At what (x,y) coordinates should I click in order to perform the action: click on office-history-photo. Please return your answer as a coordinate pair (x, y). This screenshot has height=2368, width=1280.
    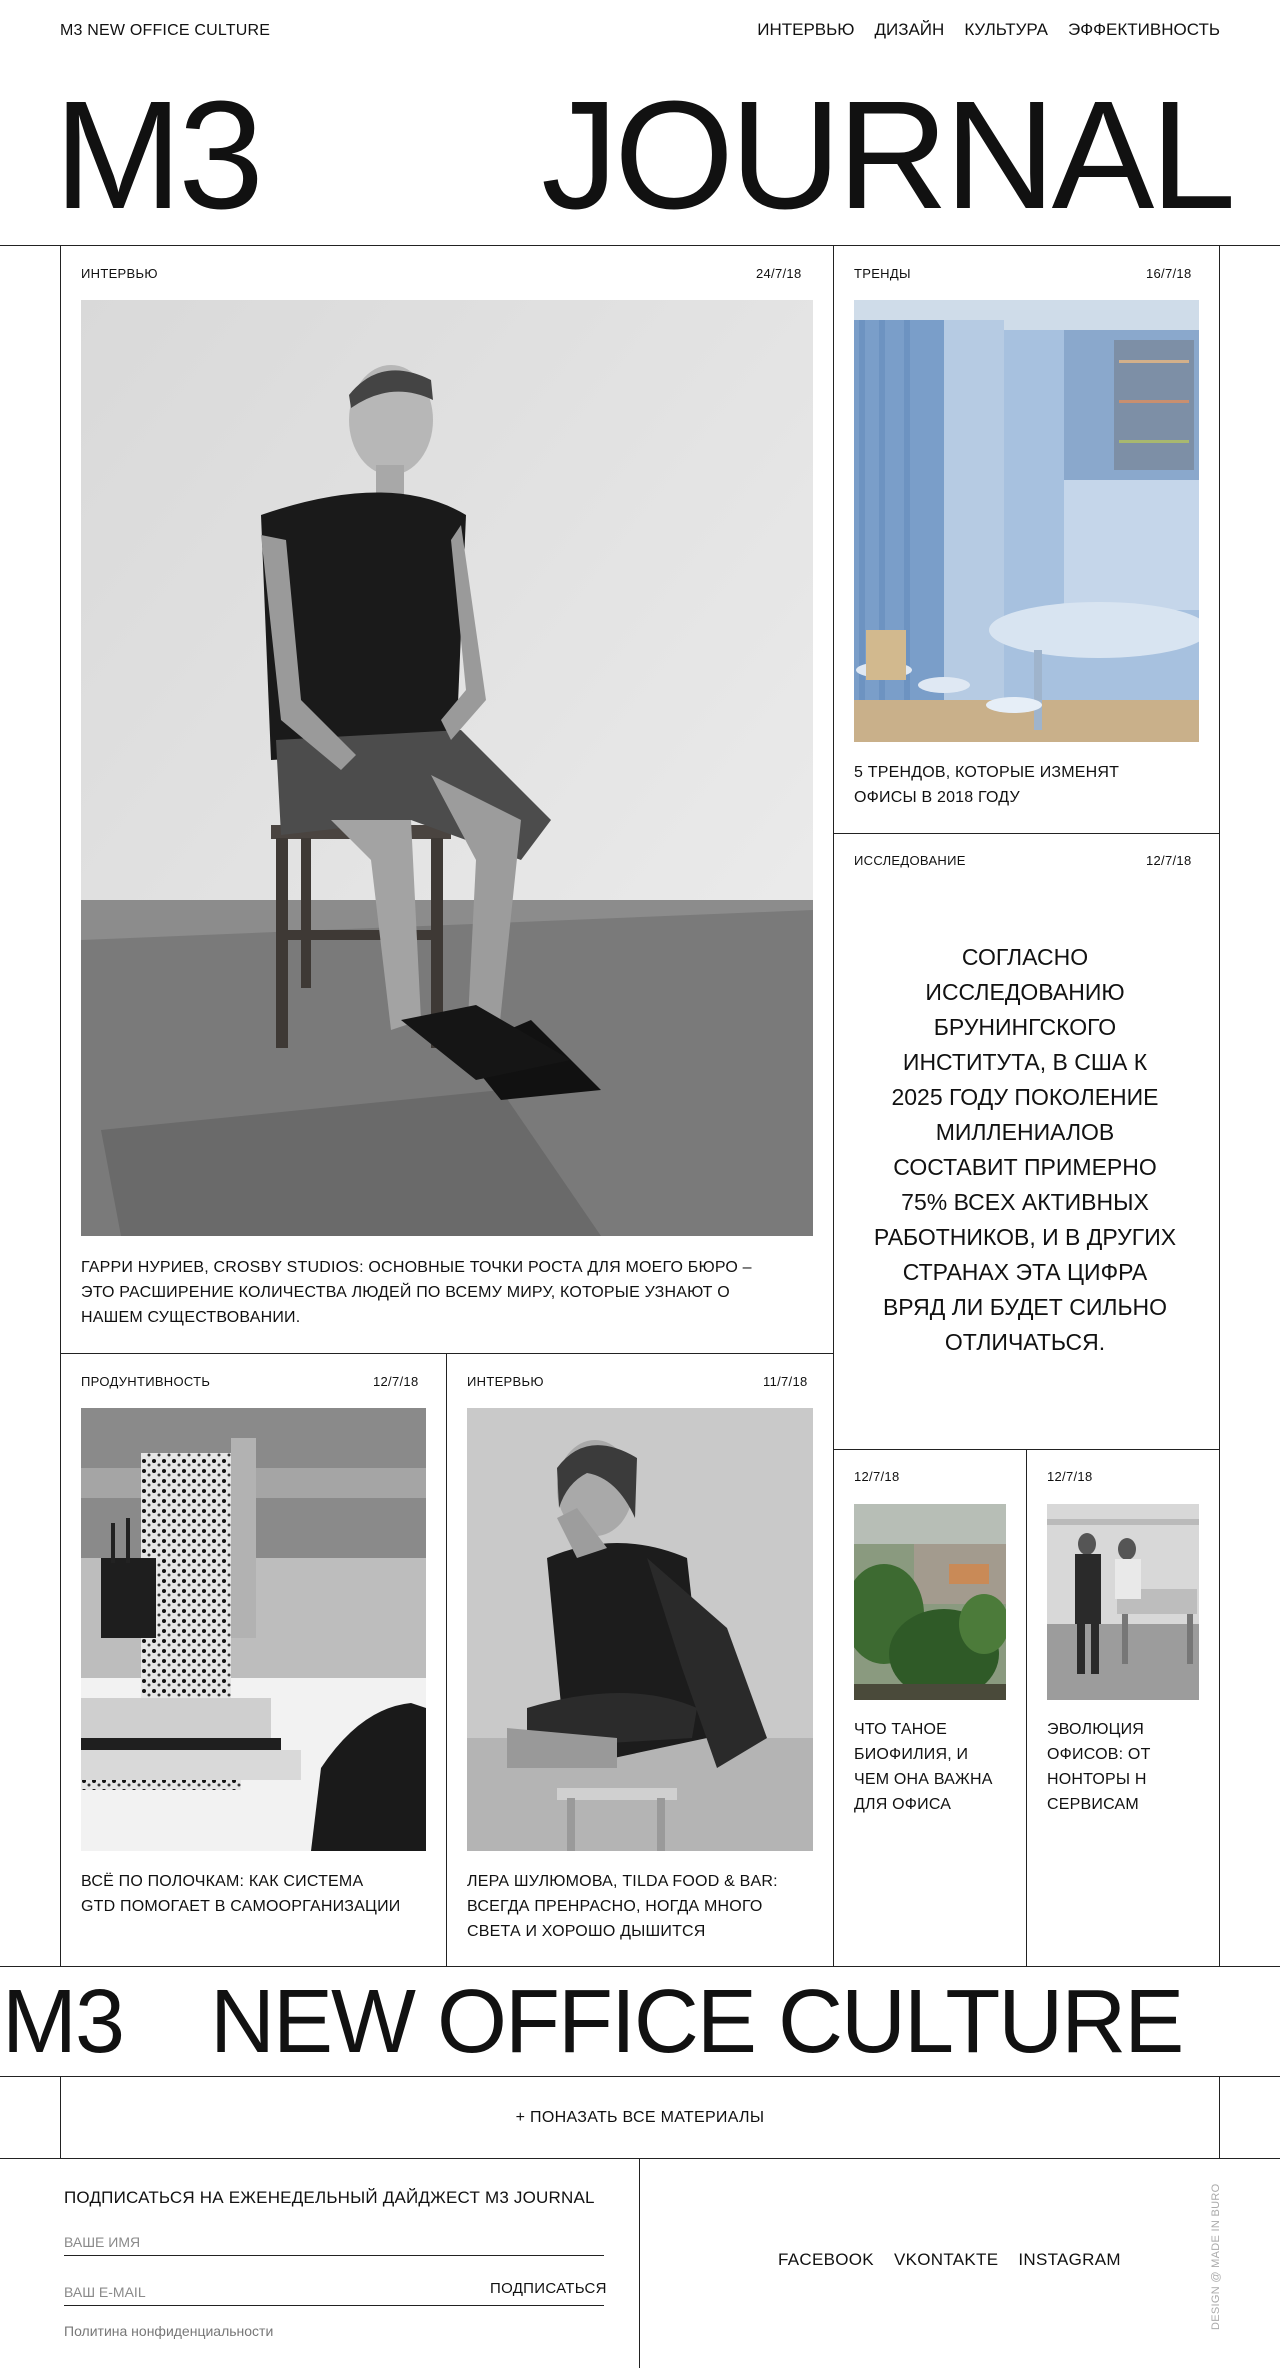
    Looking at the image, I should click on (1123, 1602).